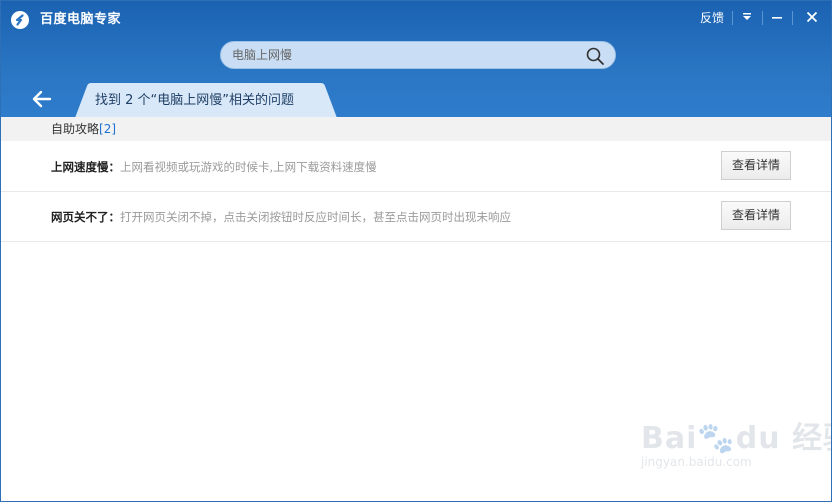 The height and width of the screenshot is (502, 832). What do you see at coordinates (712, 18) in the screenshot?
I see `feedback-link: 反馈` at bounding box center [712, 18].